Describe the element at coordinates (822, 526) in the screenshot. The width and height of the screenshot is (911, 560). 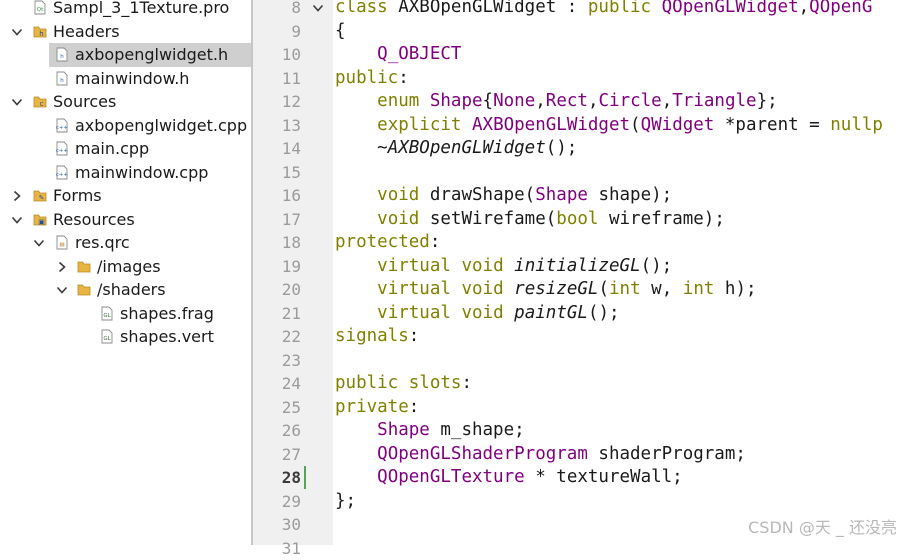
I see `watermark: CSDN @天 _ 还没亮` at that location.